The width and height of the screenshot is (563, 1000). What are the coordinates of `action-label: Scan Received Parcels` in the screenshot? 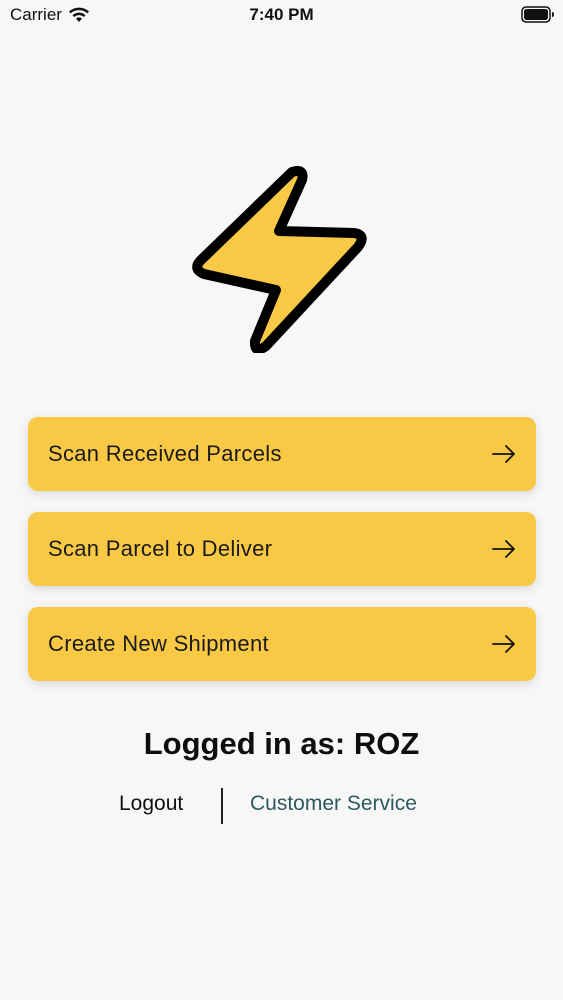 It's located at (165, 453).